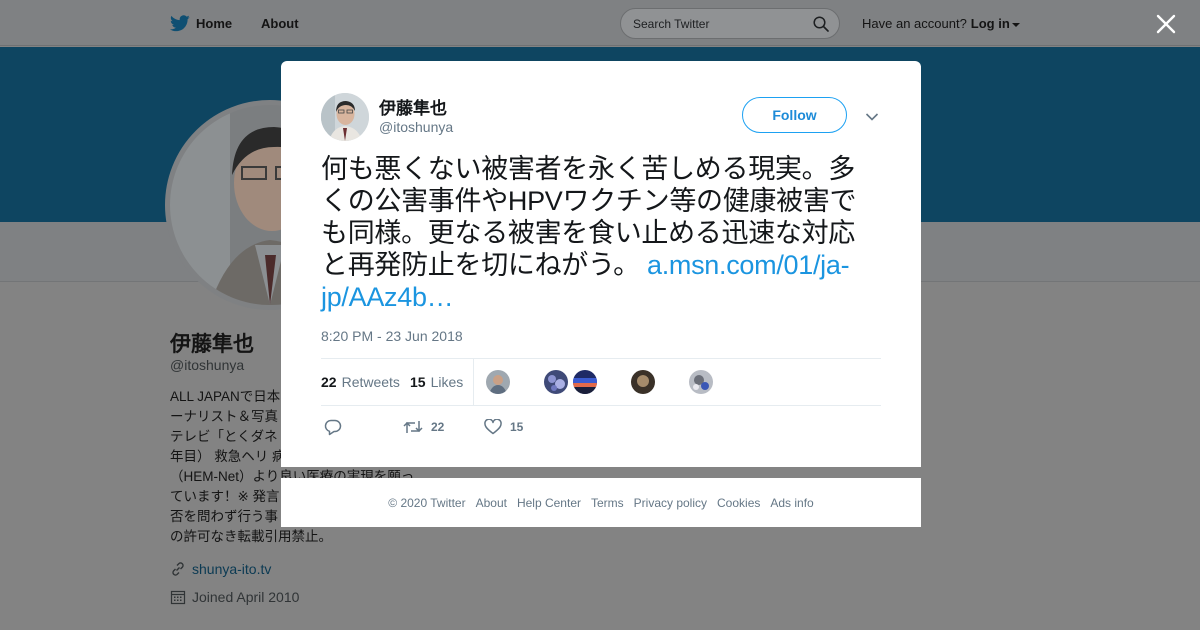  I want to click on footer-cookies: Cookies, so click(738, 503).